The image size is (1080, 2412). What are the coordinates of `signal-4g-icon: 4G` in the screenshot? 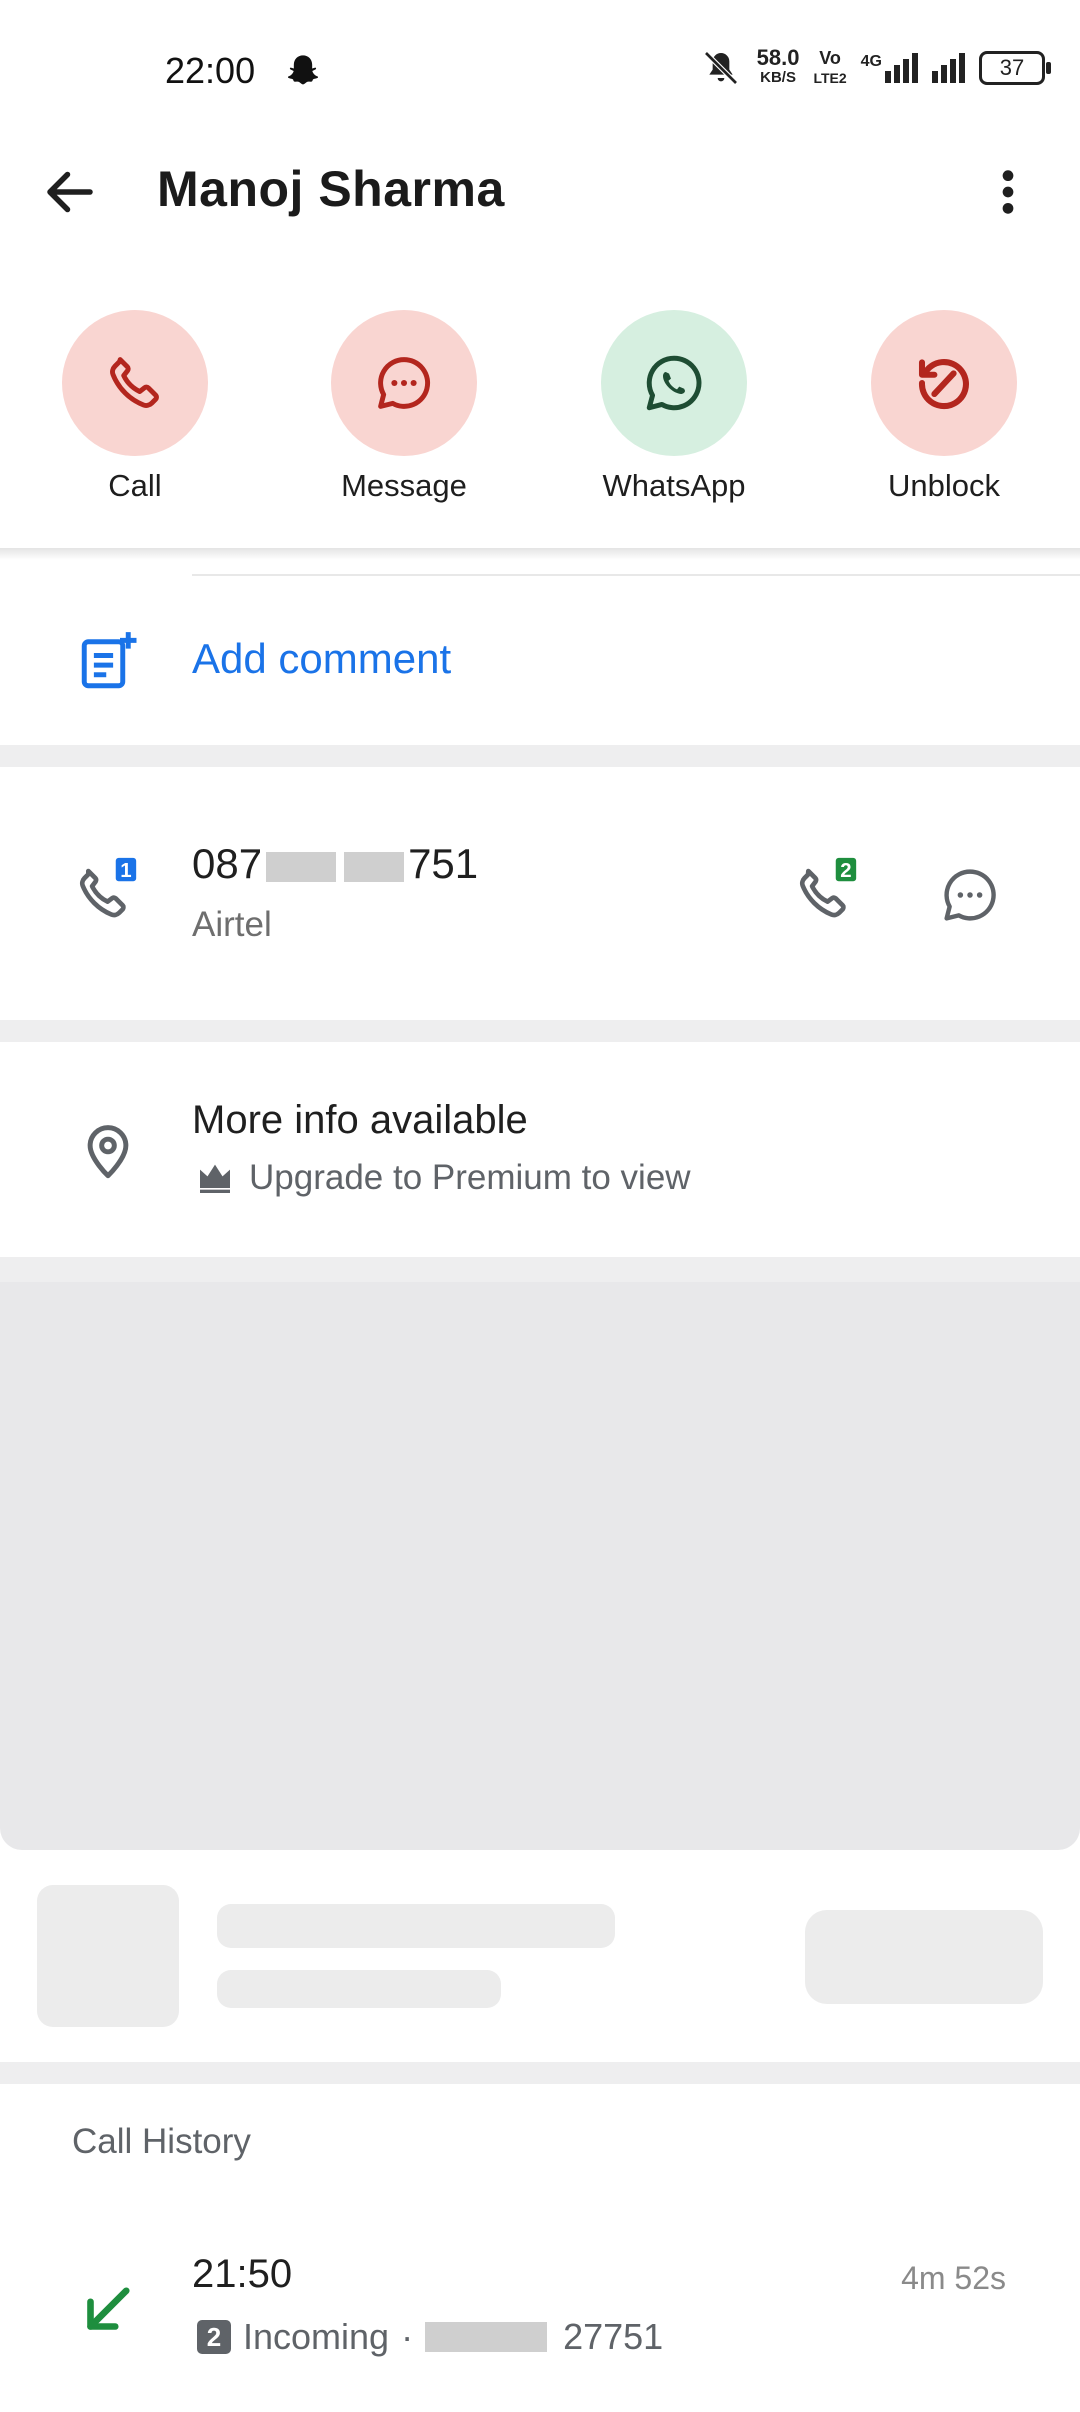 It's located at (889, 68).